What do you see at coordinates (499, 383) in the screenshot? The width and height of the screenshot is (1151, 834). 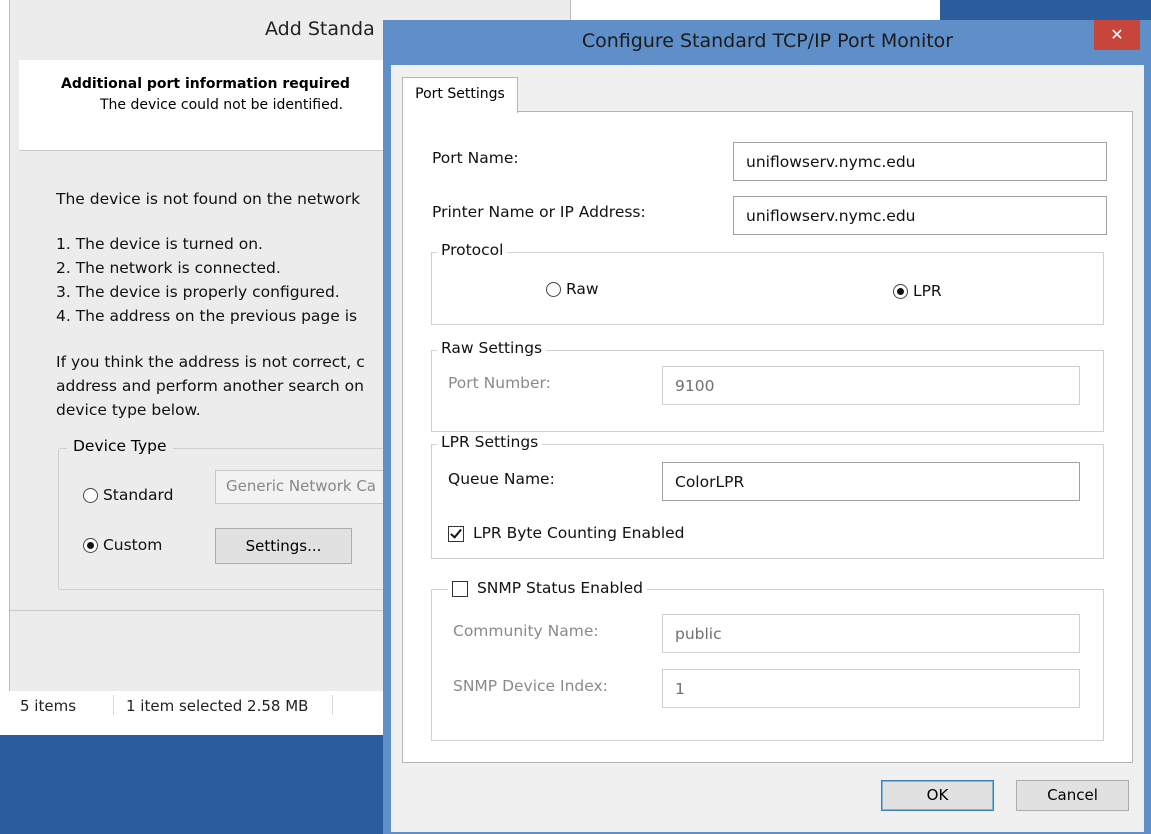 I see `port-number-label: Port Number:` at bounding box center [499, 383].